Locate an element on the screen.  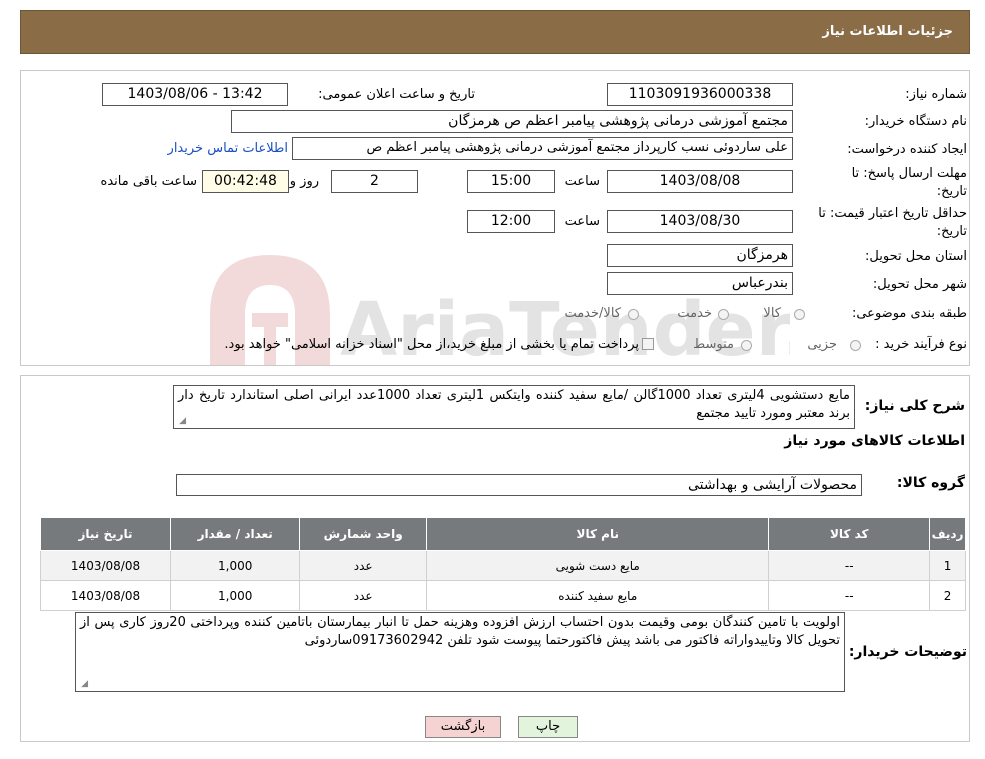
process-medium-label: متوسط is located at coordinates (713, 344).